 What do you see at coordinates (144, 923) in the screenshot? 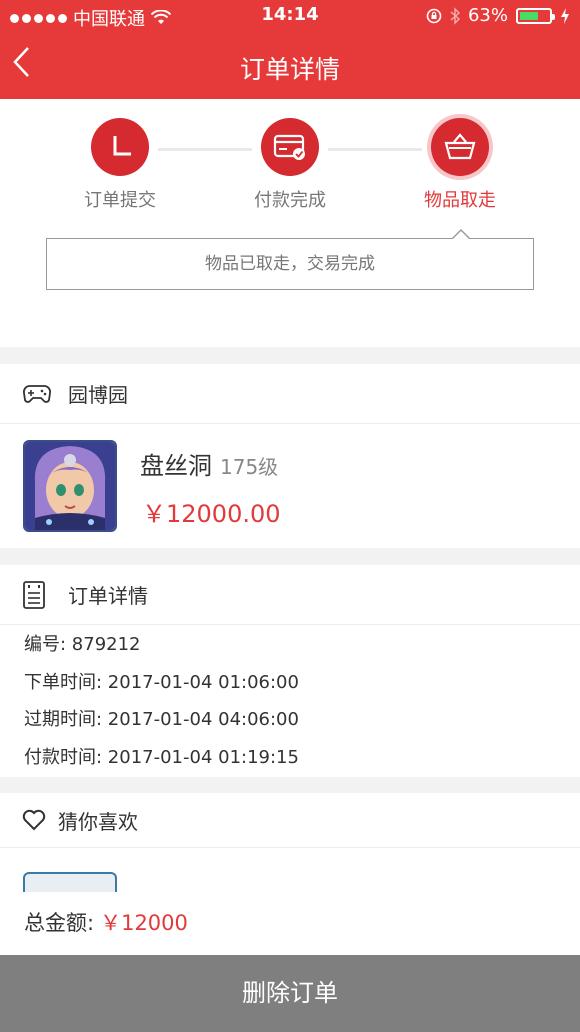
I see `total-amount: ￥12000` at bounding box center [144, 923].